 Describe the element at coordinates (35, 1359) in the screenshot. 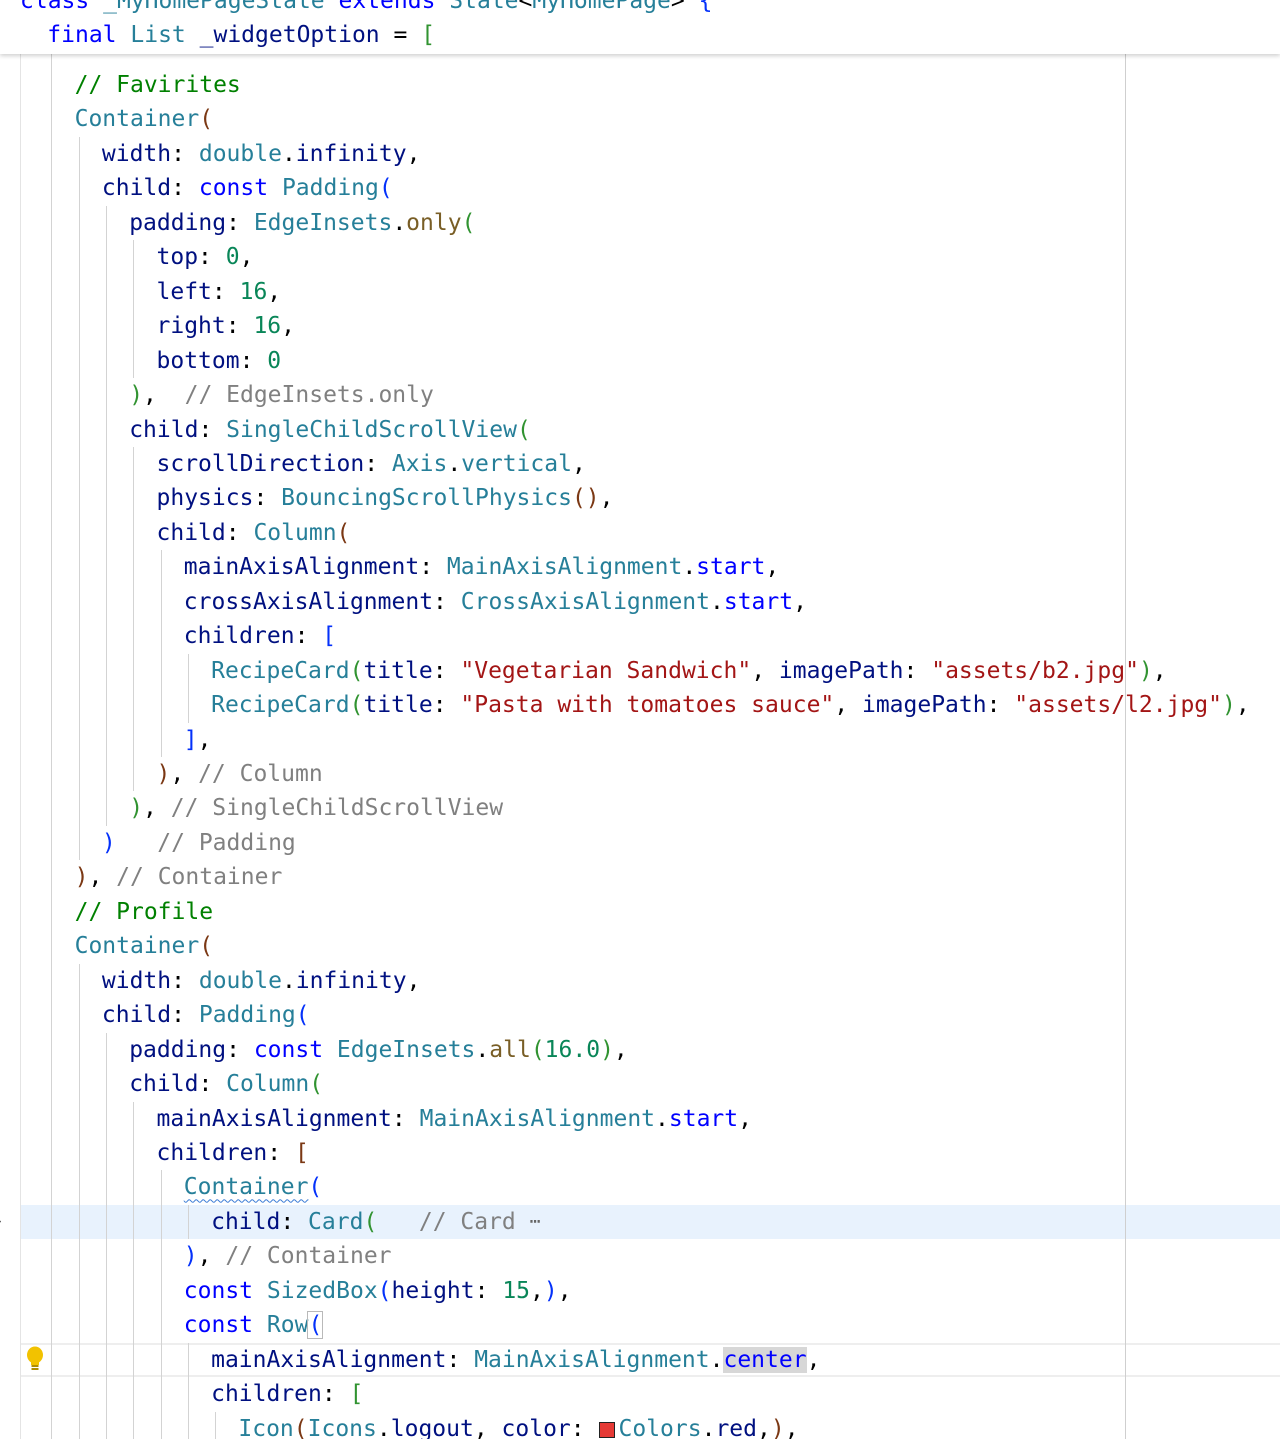

I see `lightbulb-icon` at that location.